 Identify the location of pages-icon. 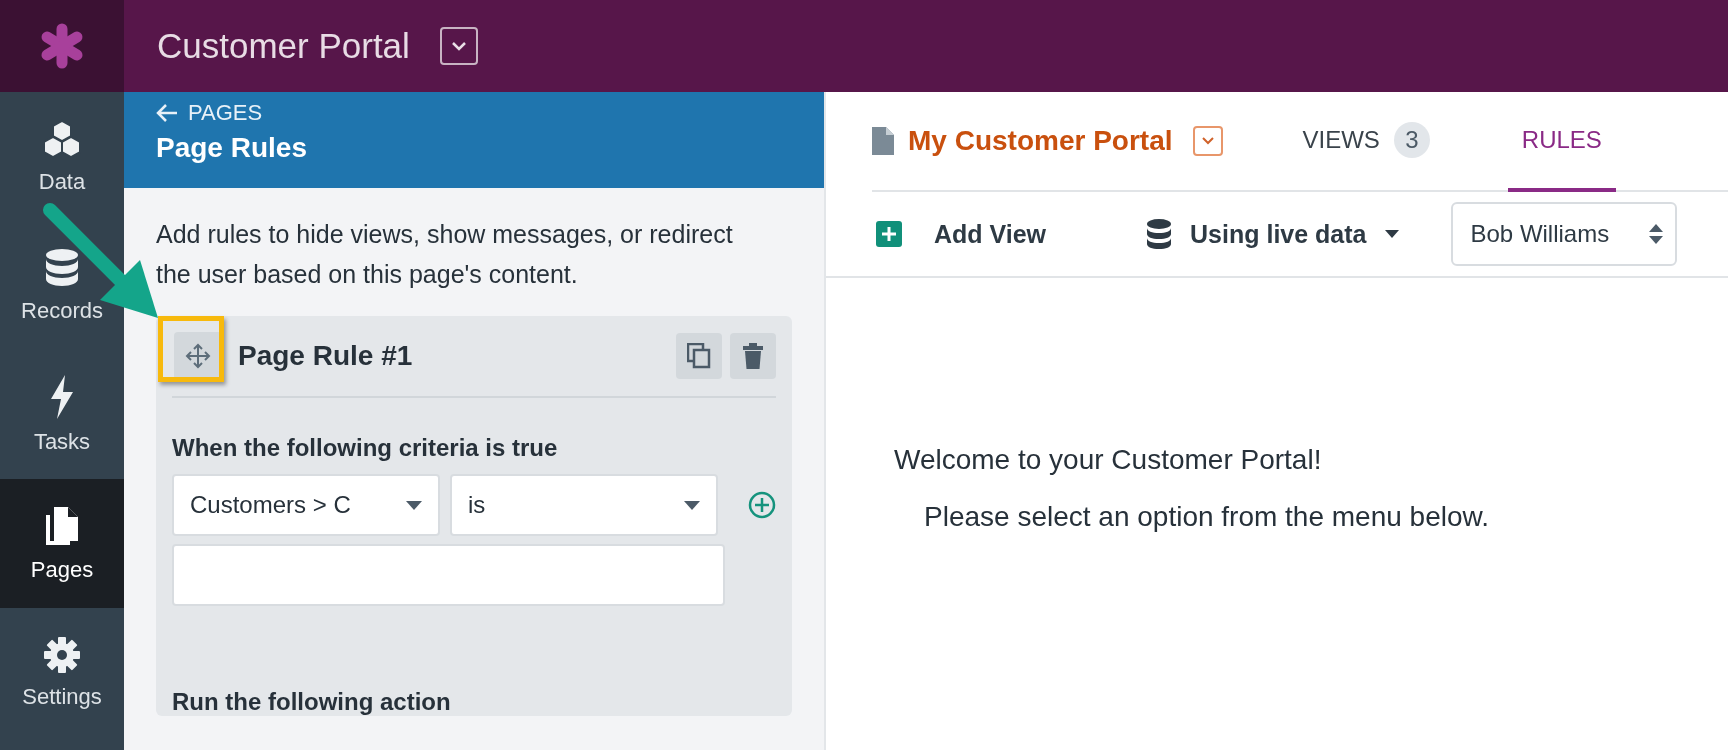
(62, 525).